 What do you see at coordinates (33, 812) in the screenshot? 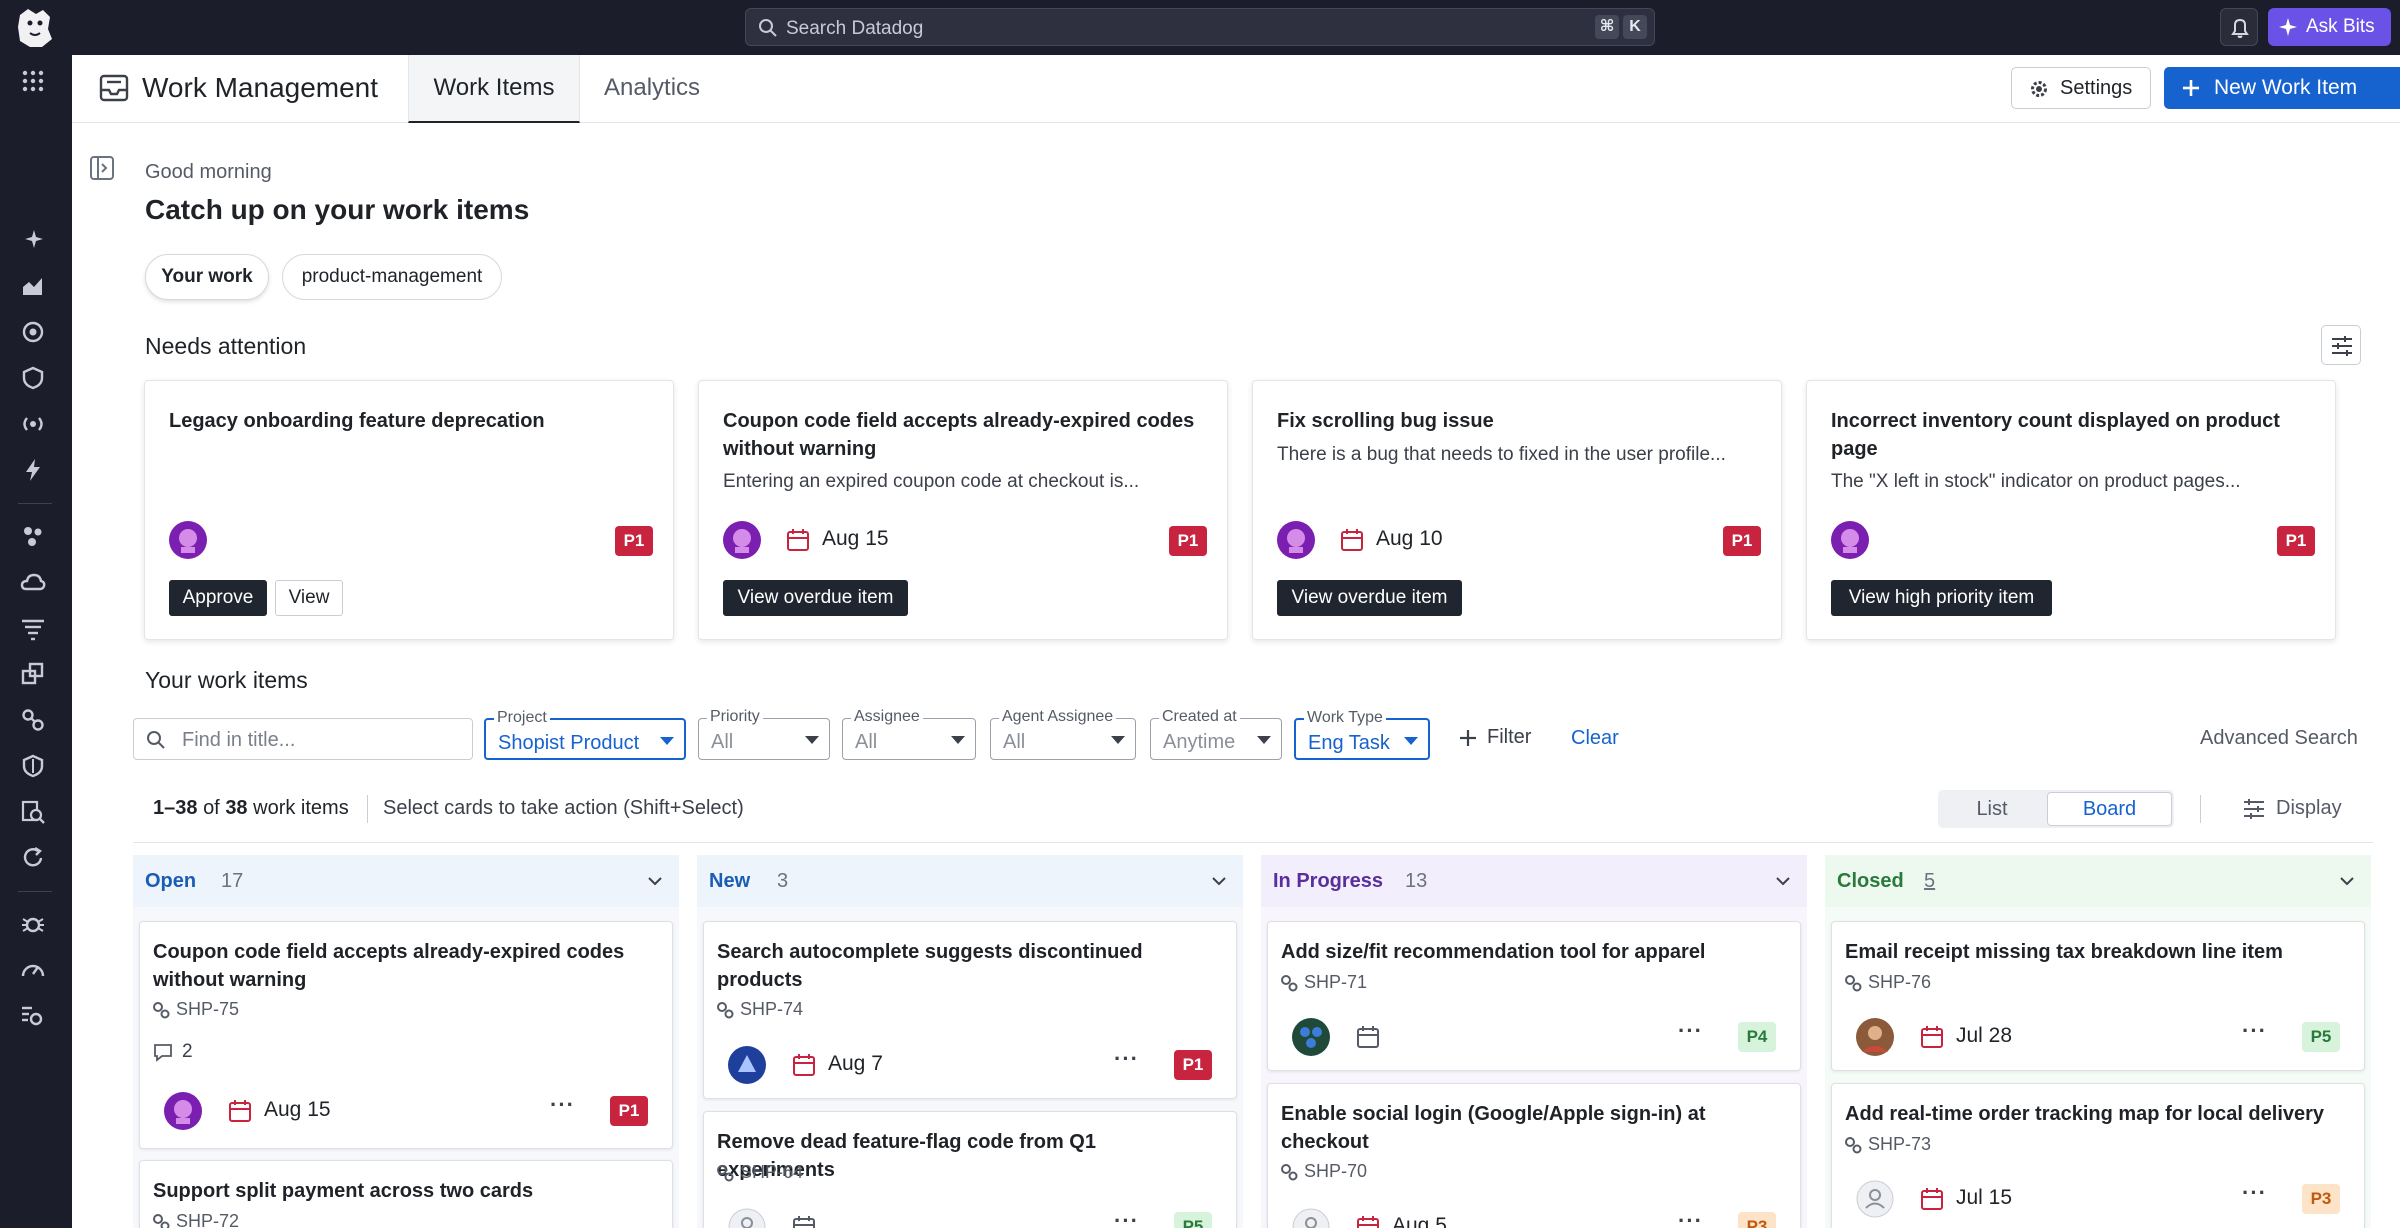
I see `search-analytics-icon` at bounding box center [33, 812].